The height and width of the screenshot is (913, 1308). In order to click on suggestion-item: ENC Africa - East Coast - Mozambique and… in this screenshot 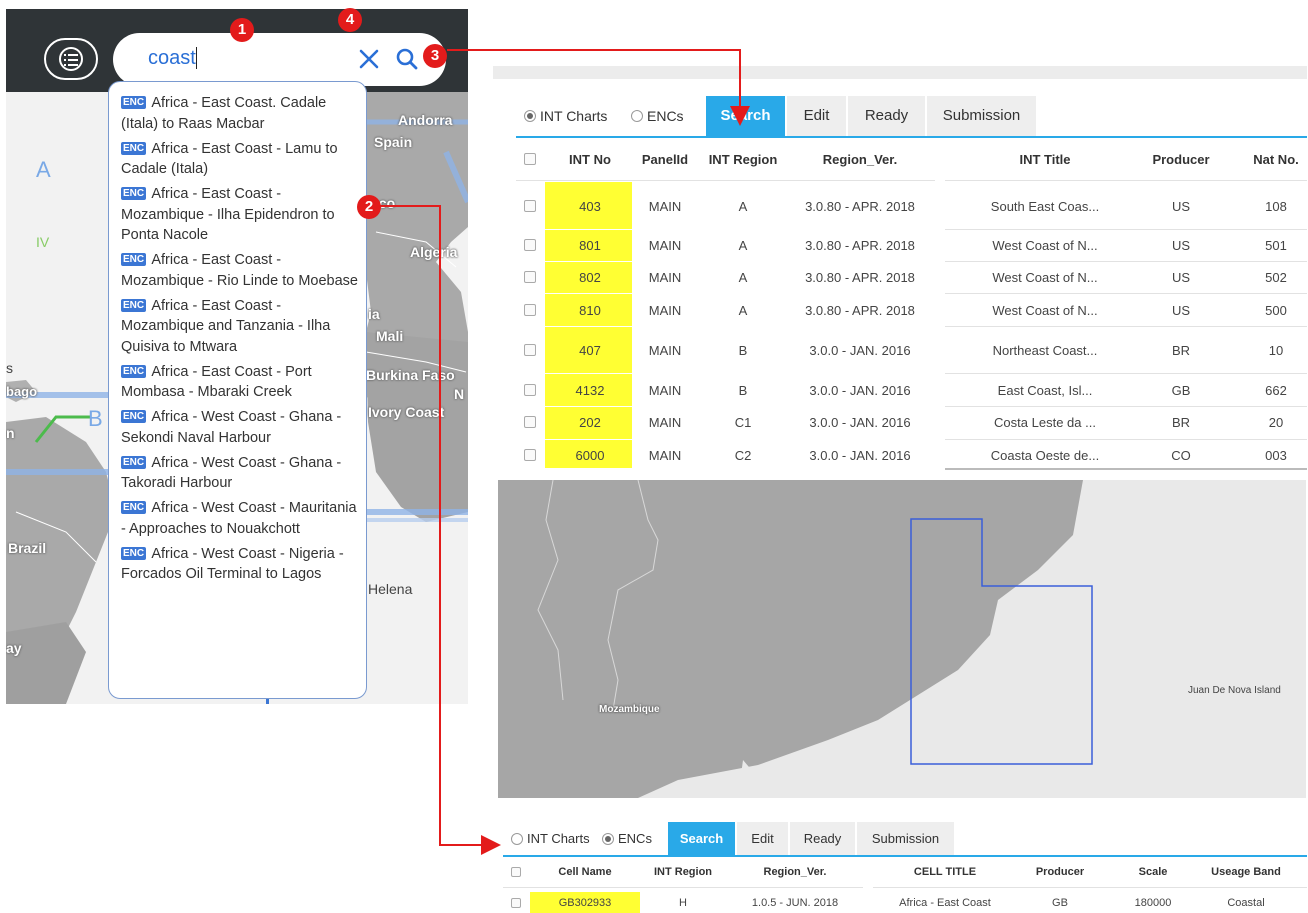, I will do `click(241, 327)`.